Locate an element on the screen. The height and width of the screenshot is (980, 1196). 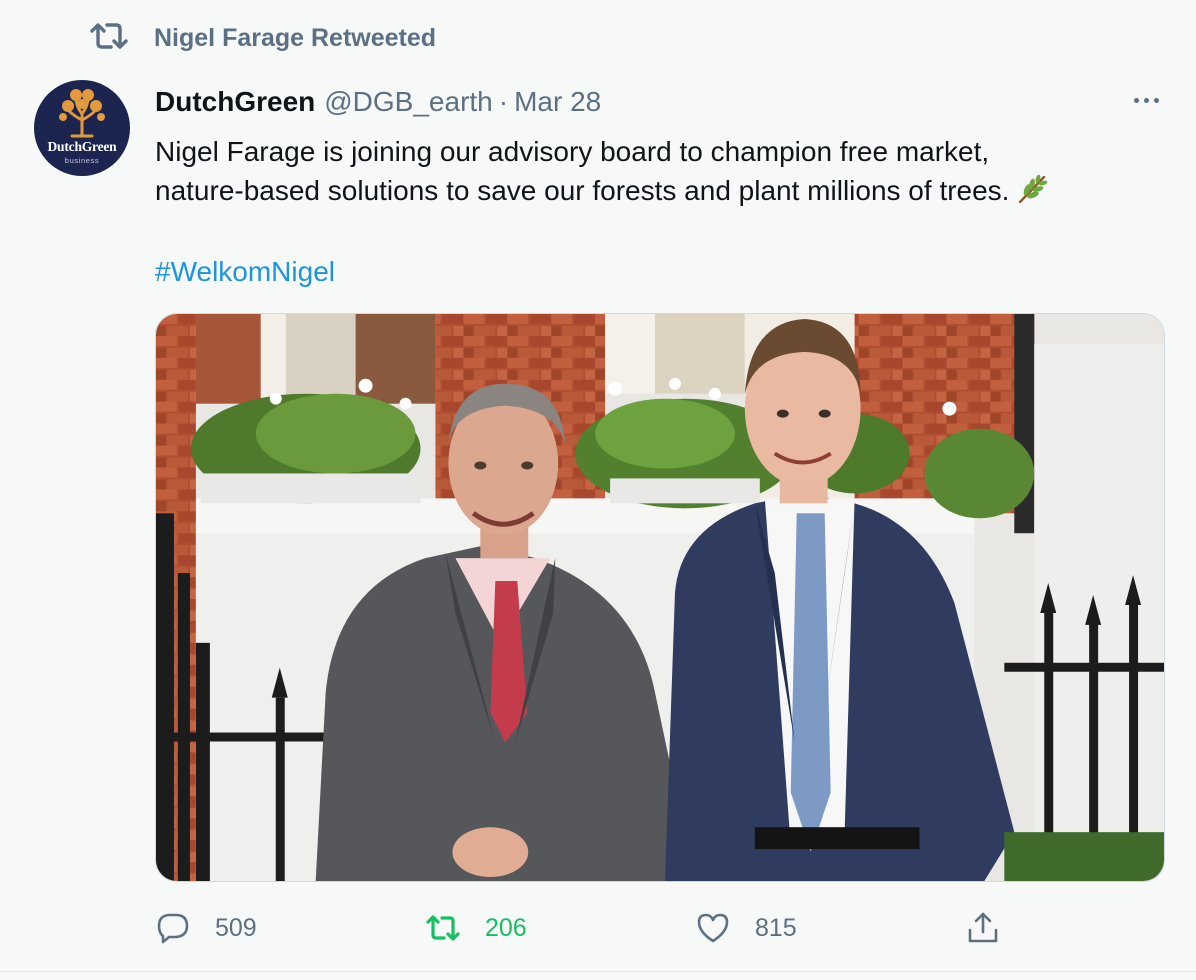
heart-icon is located at coordinates (713, 928).